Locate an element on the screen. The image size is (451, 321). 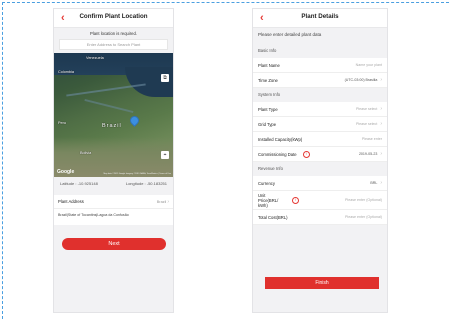
finish-button: Finish is located at coordinates (322, 283).